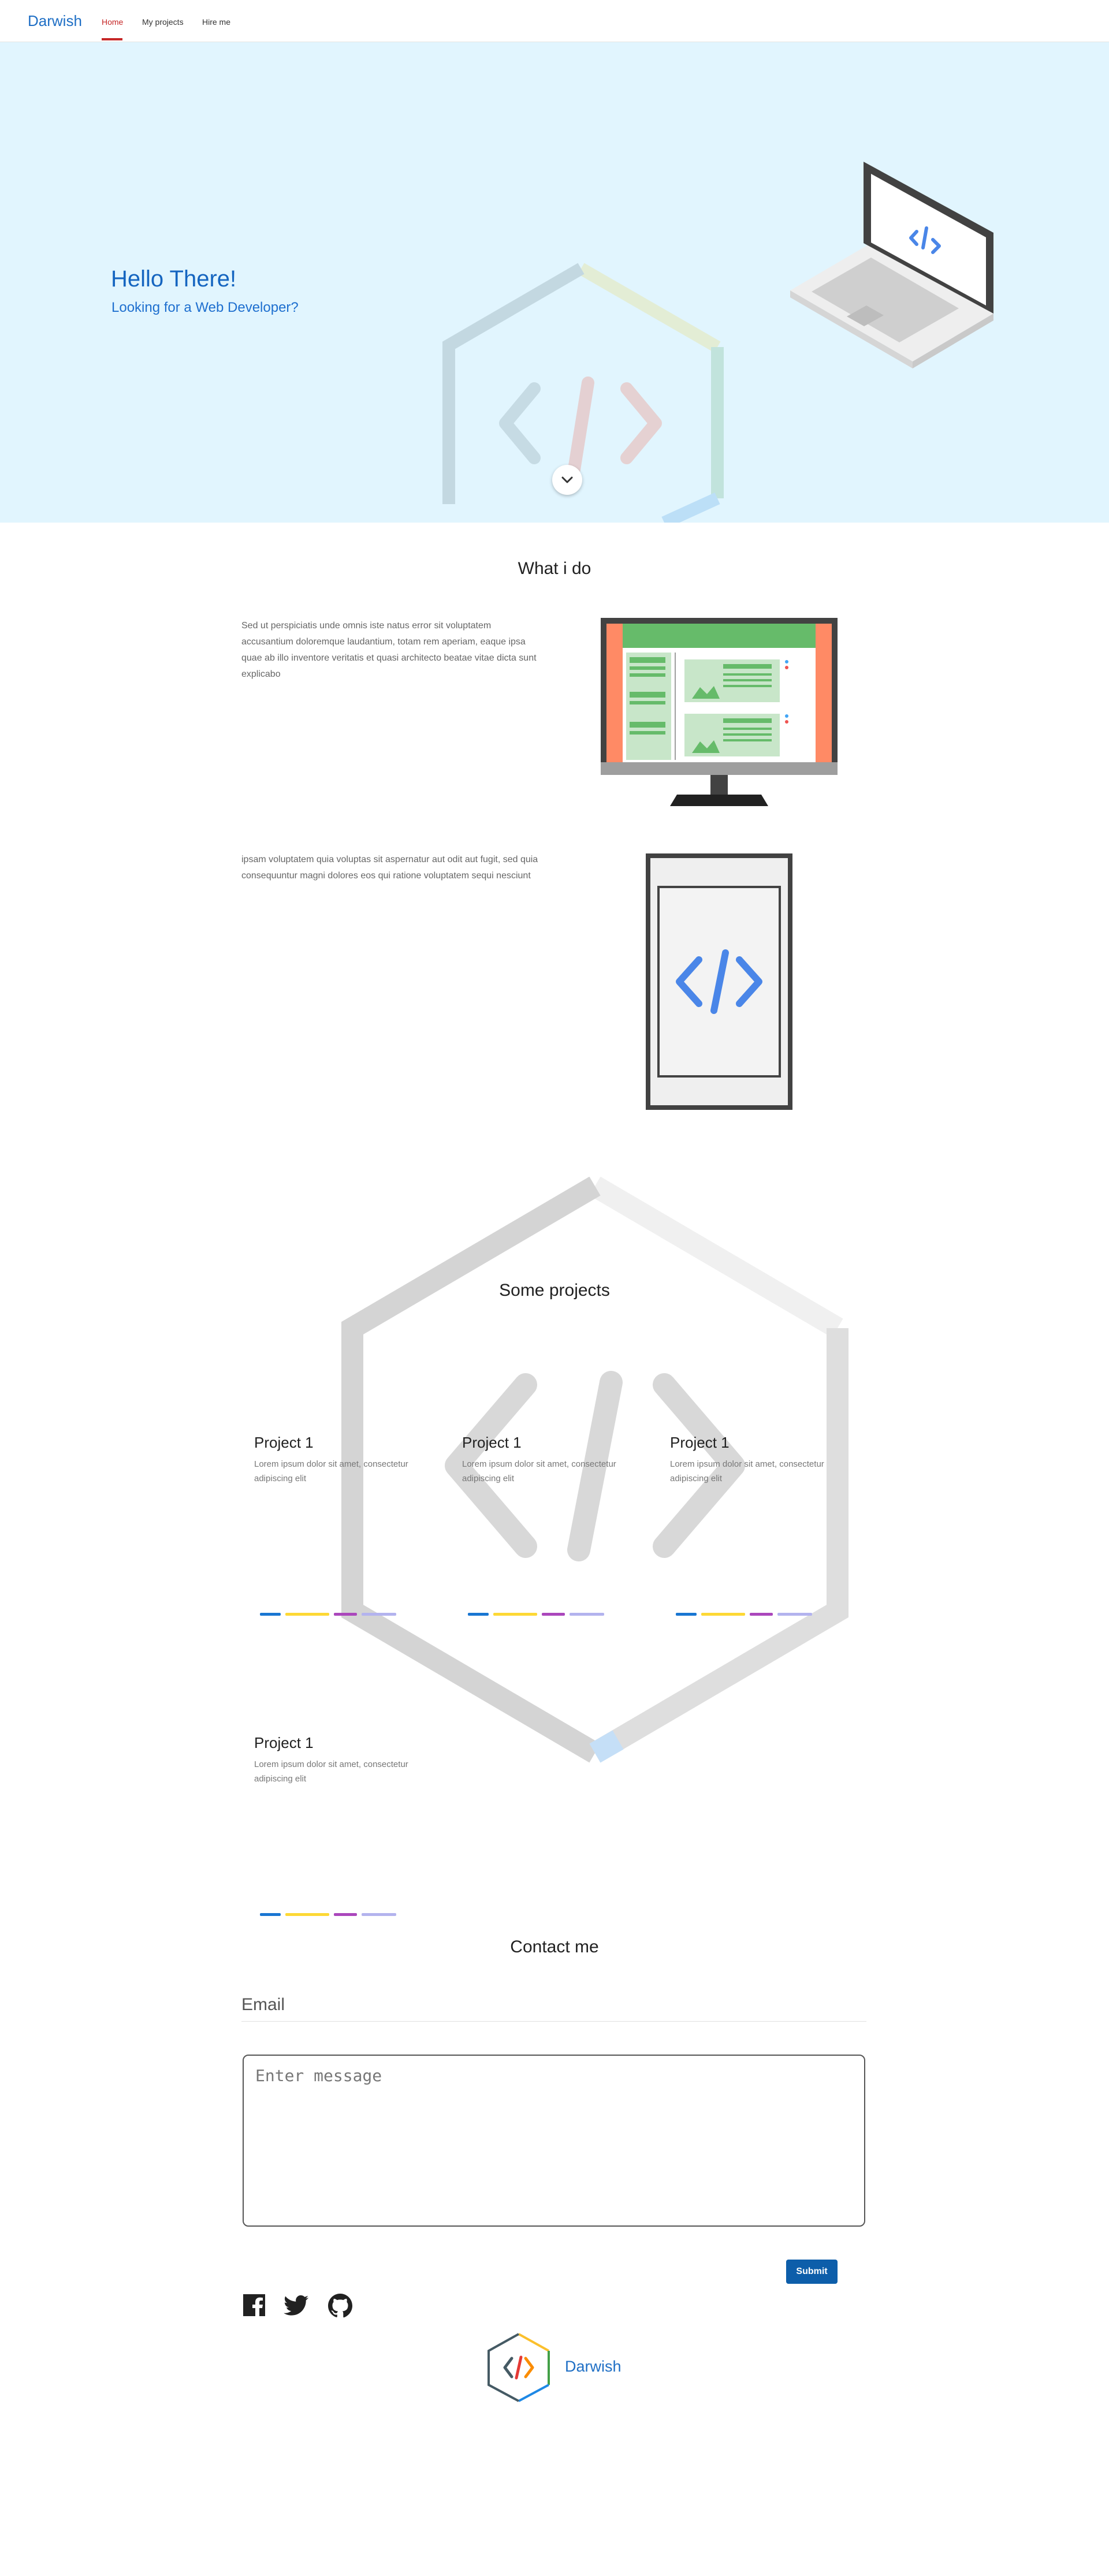  Describe the element at coordinates (720, 712) in the screenshot. I see `desktop-monitor-illustration` at that location.